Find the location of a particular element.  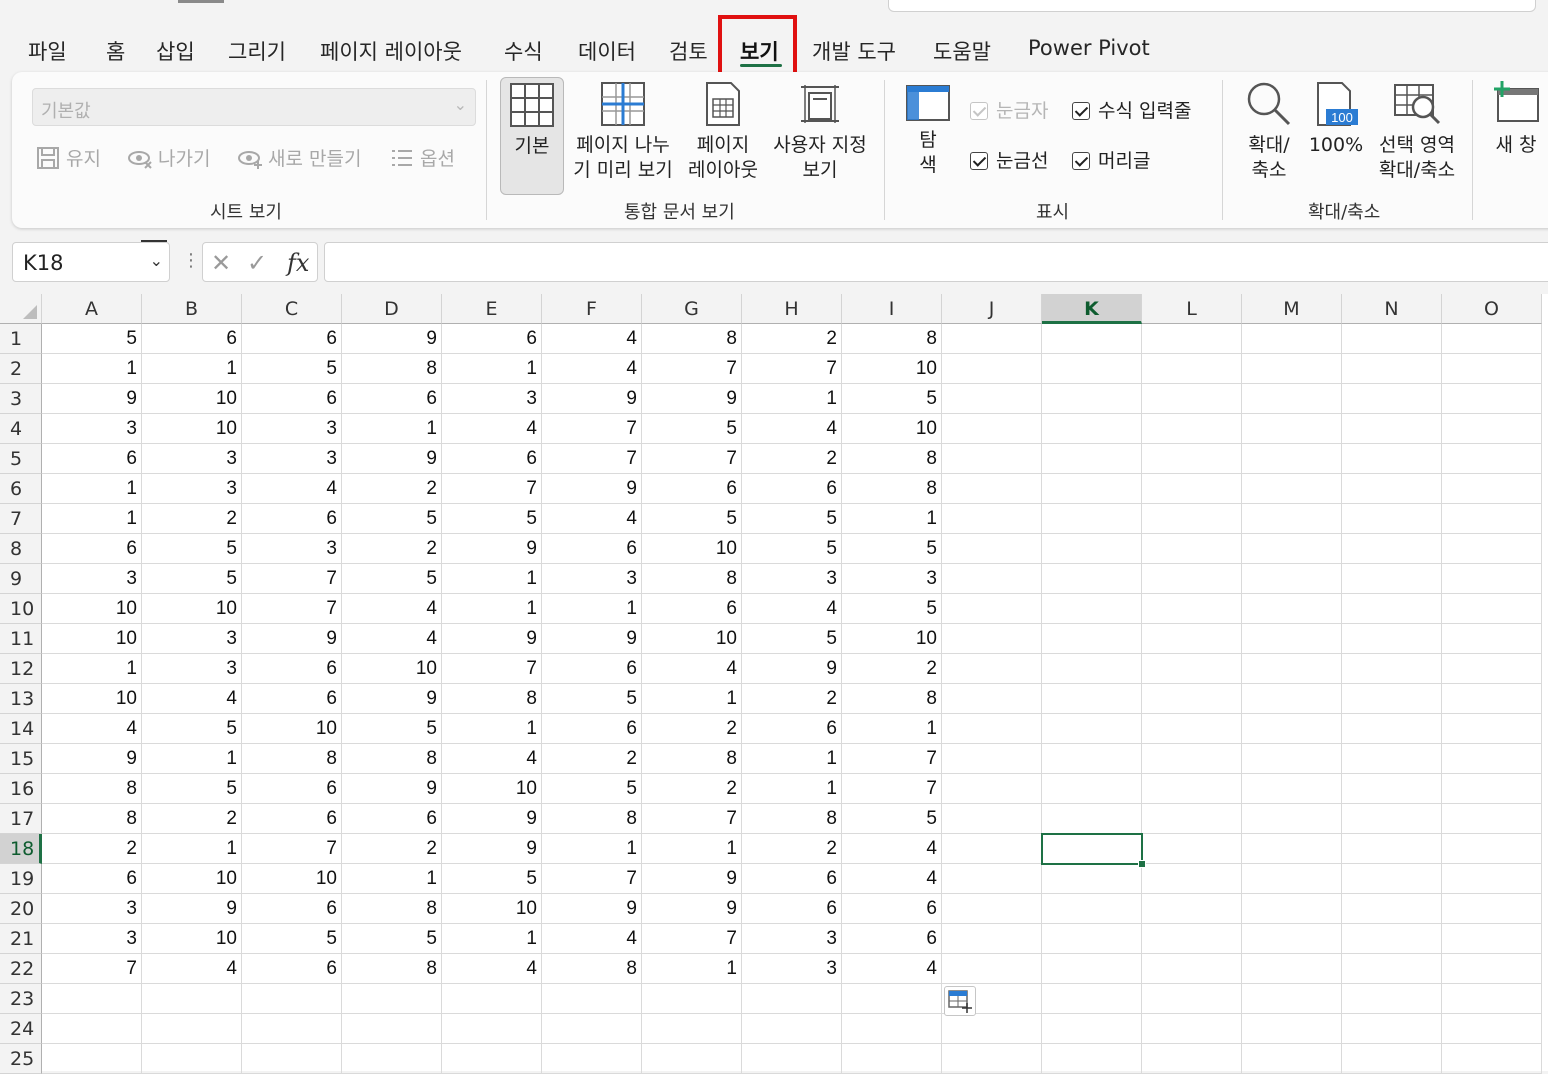

cell-k10 is located at coordinates (1092, 609).